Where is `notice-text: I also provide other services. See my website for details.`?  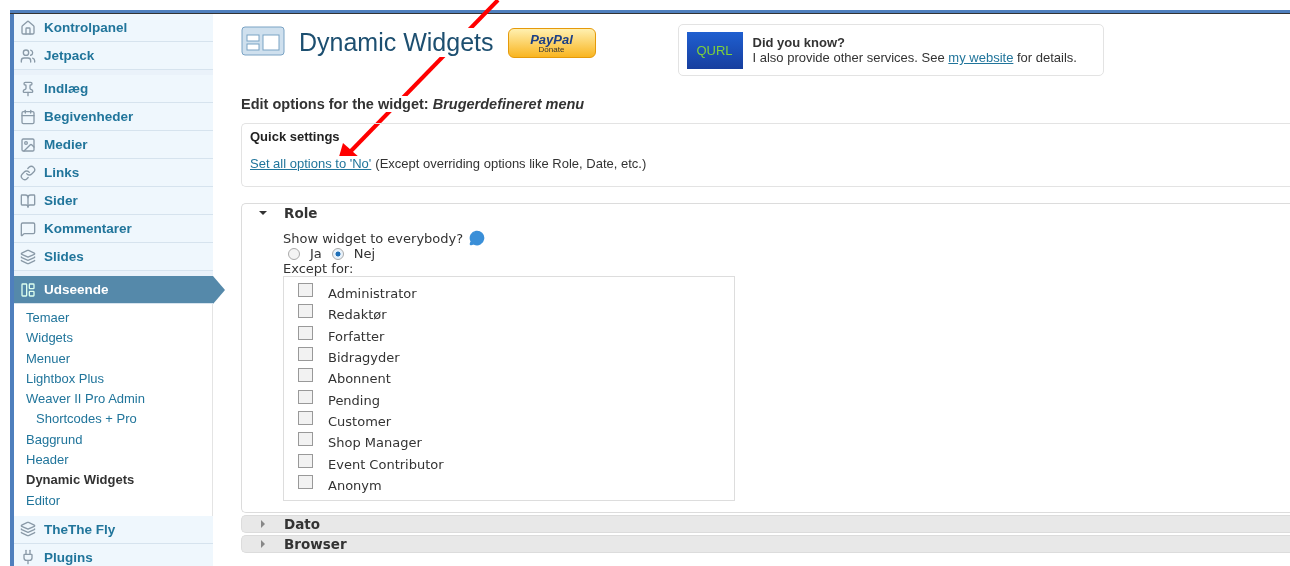 notice-text: I also provide other services. See my website for details. is located at coordinates (914, 57).